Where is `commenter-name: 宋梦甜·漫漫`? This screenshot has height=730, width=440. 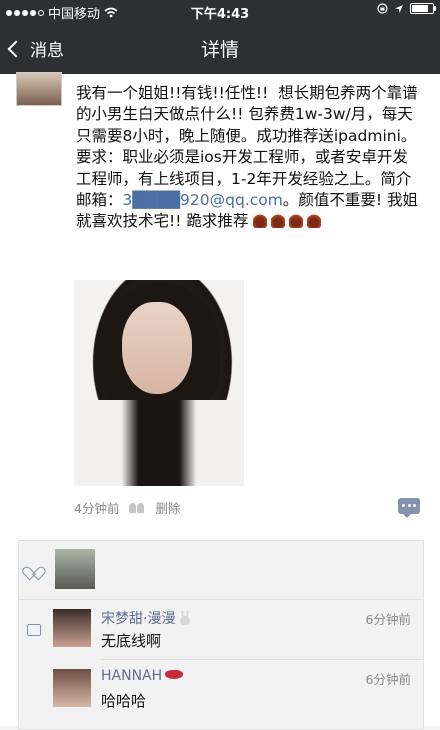
commenter-name: 宋梦甜·漫漫 is located at coordinates (147, 618).